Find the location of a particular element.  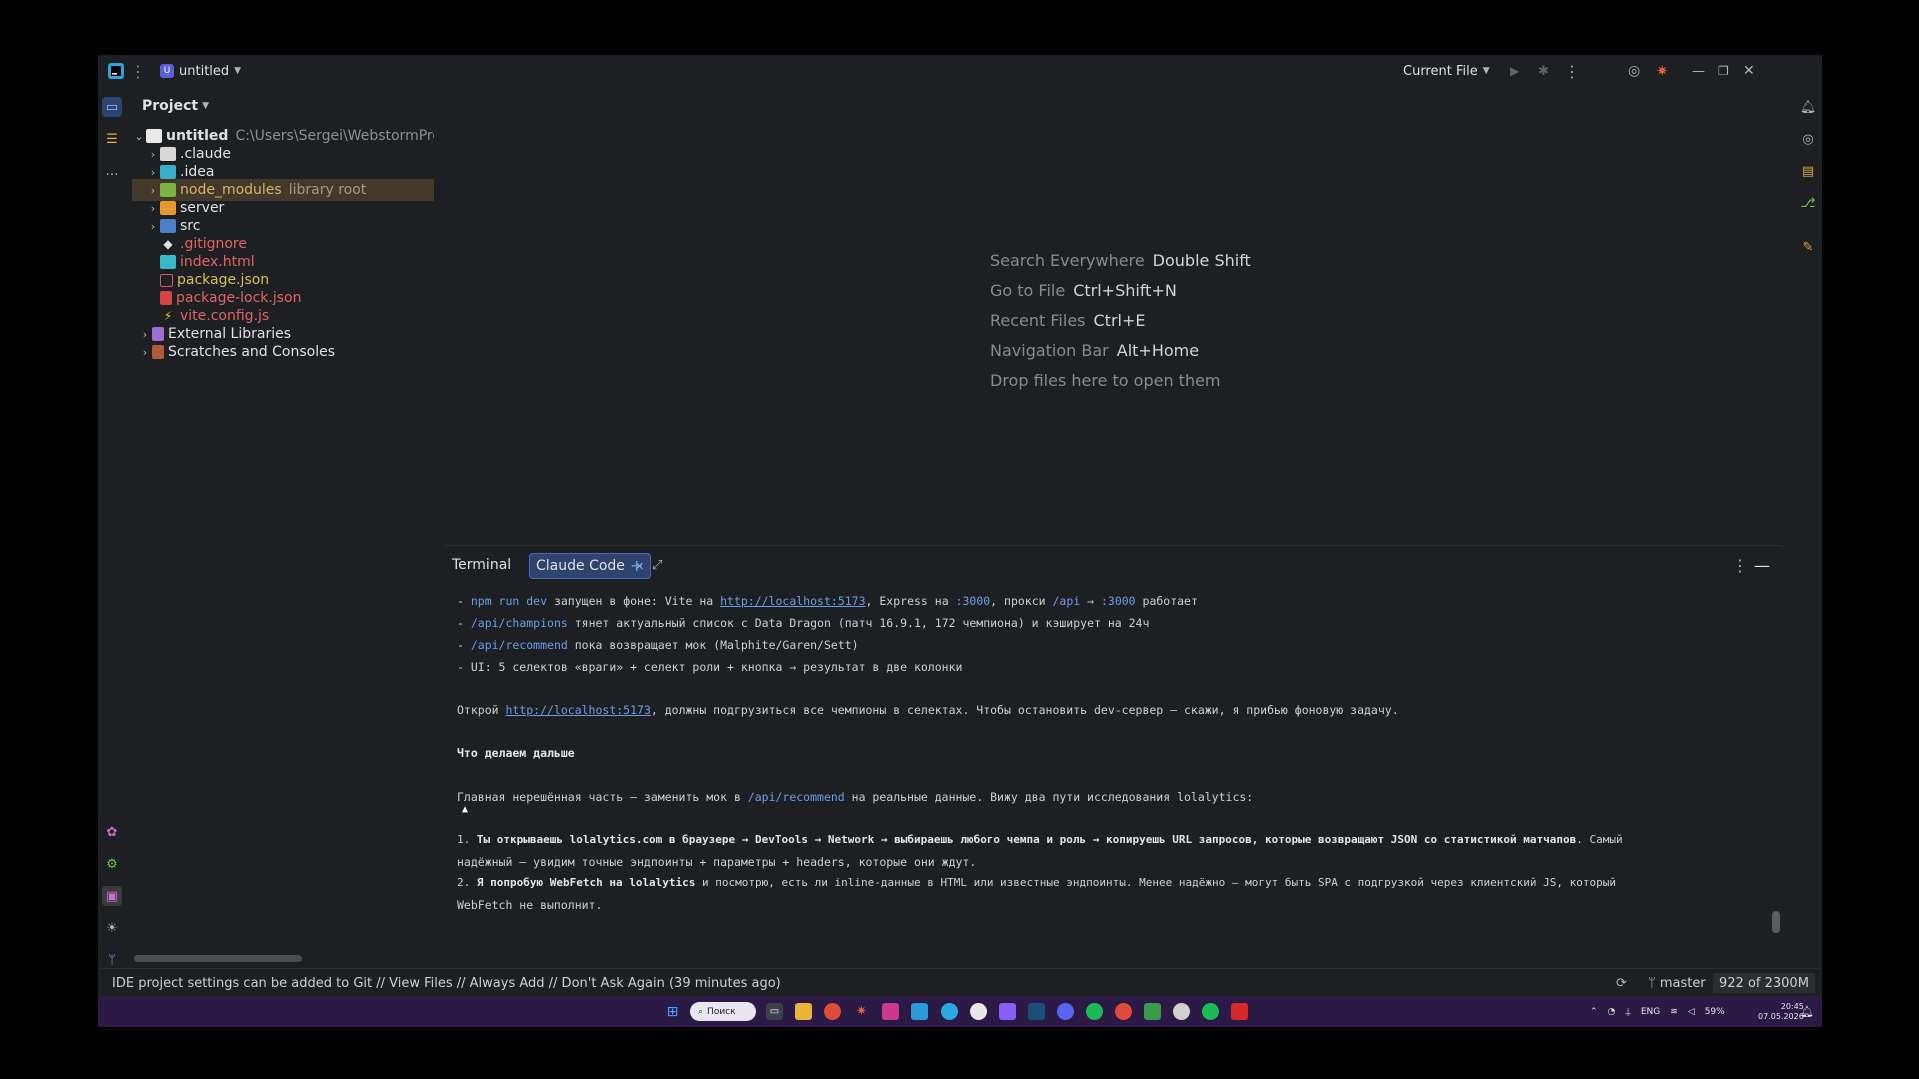

claude-app-icon: ✷ is located at coordinates (861, 1011).